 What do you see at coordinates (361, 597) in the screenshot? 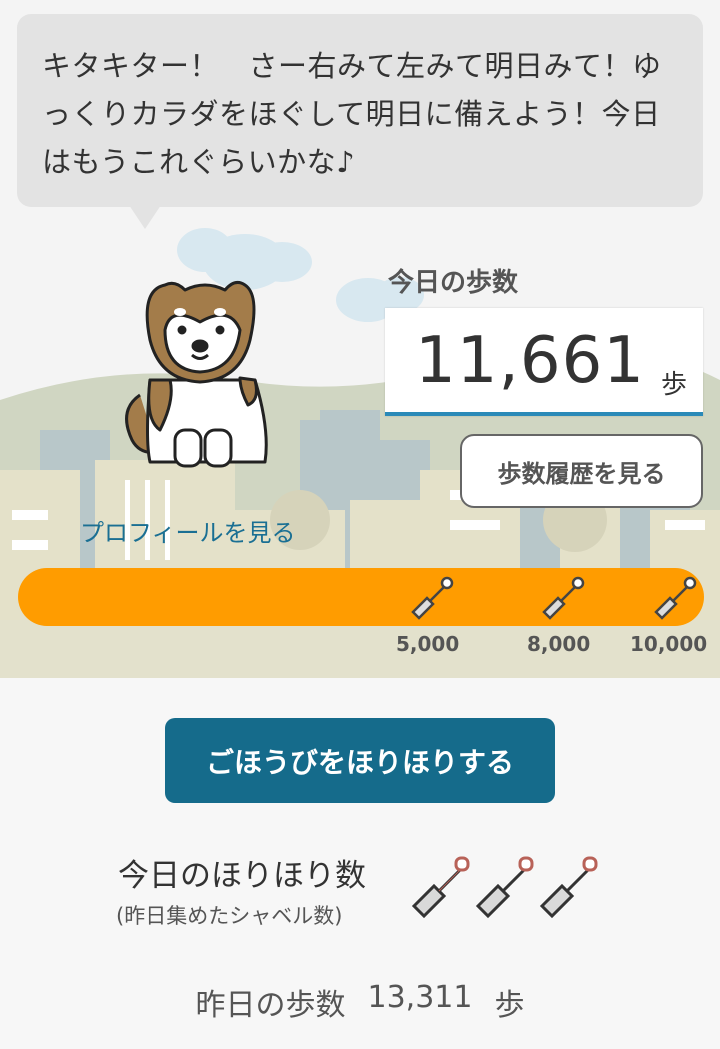
I see `step-progress-bar` at bounding box center [361, 597].